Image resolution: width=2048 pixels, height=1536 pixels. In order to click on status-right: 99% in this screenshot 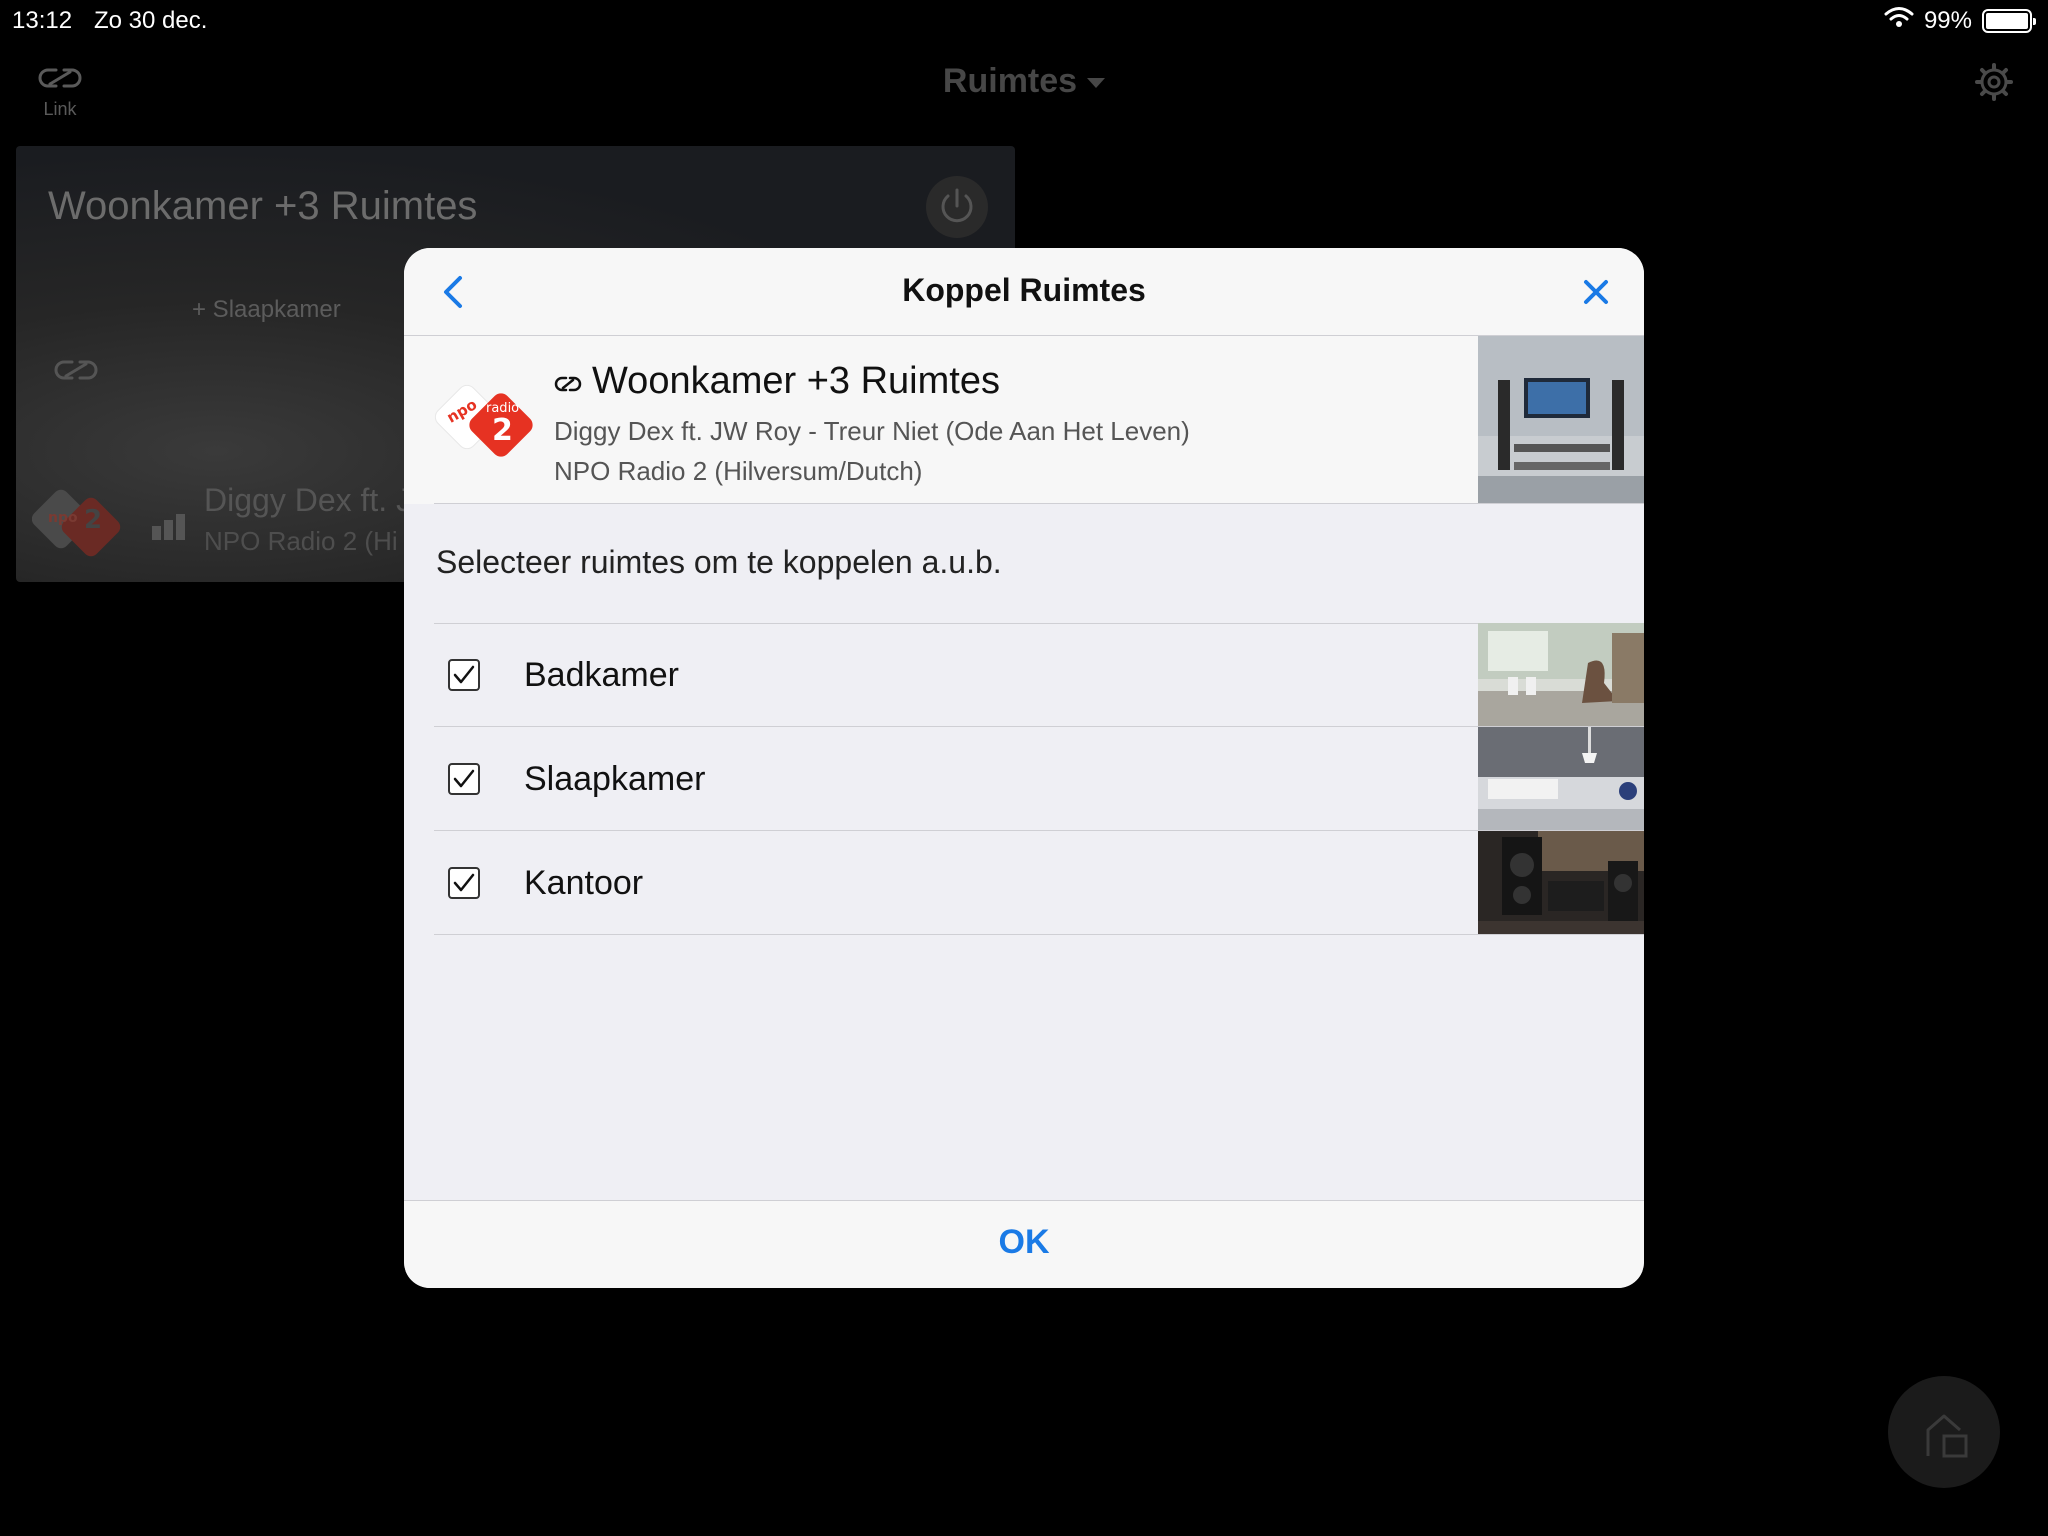, I will do `click(1960, 20)`.